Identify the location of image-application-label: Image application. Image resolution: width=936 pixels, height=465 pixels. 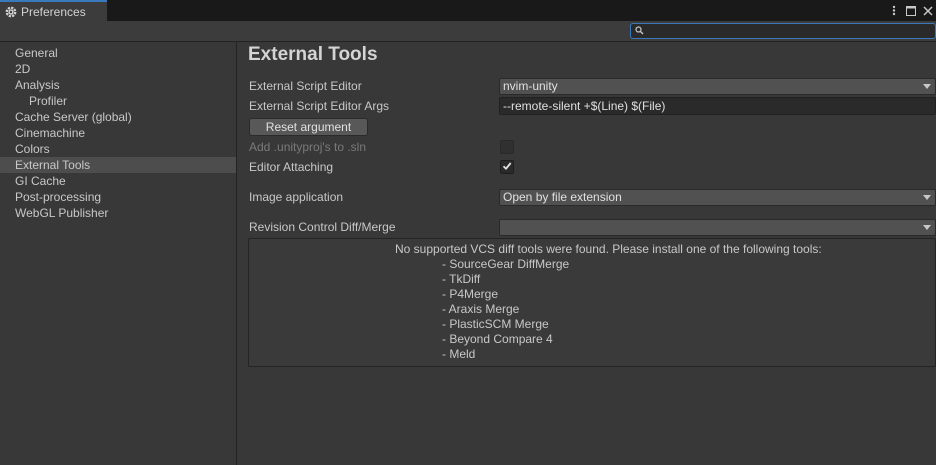
(296, 197).